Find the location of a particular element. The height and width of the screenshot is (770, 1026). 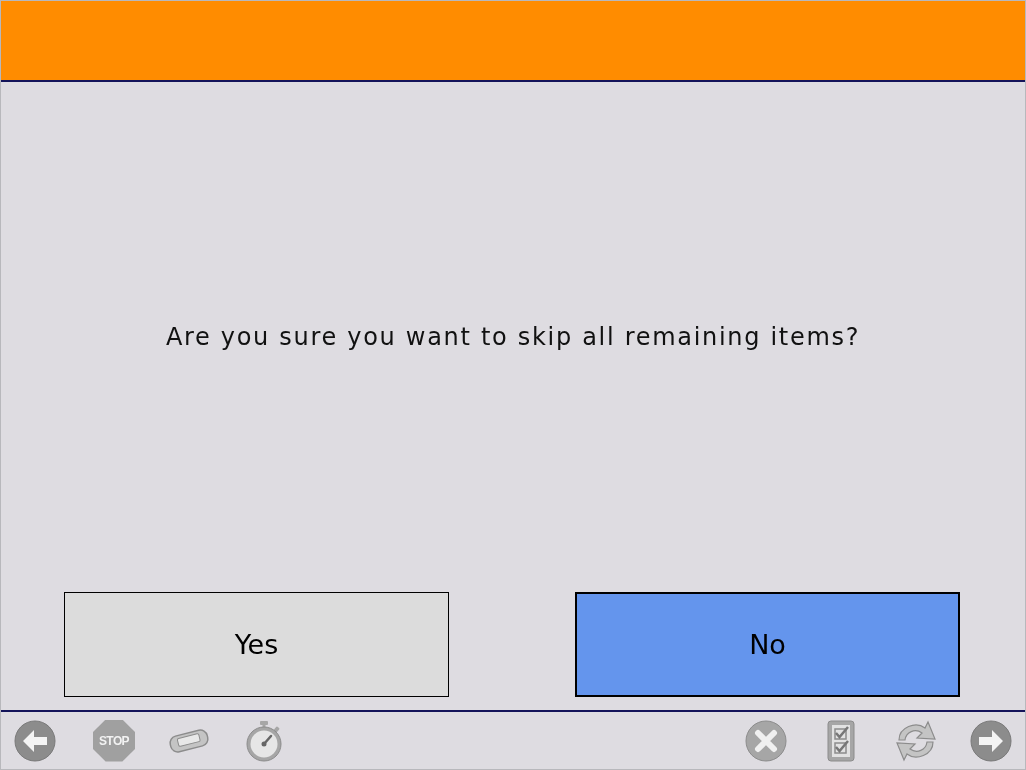

confirm-button: Yes is located at coordinates (256, 644).